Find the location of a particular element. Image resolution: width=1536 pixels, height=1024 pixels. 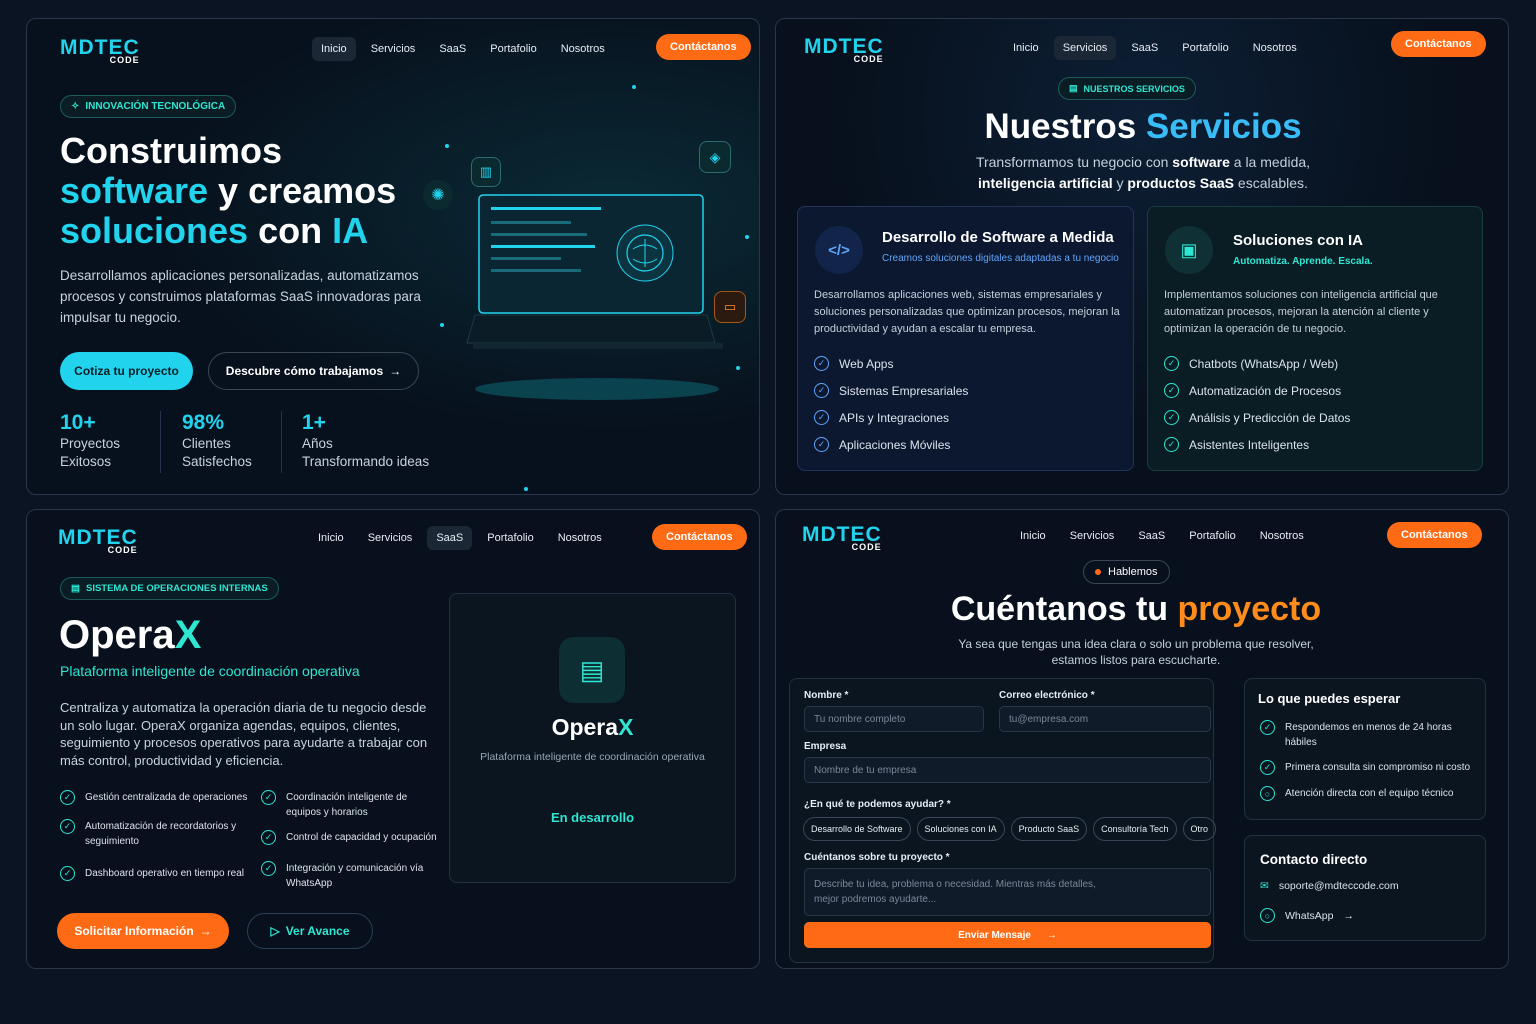

request-info-button: Solicitar Información → is located at coordinates (143, 931).